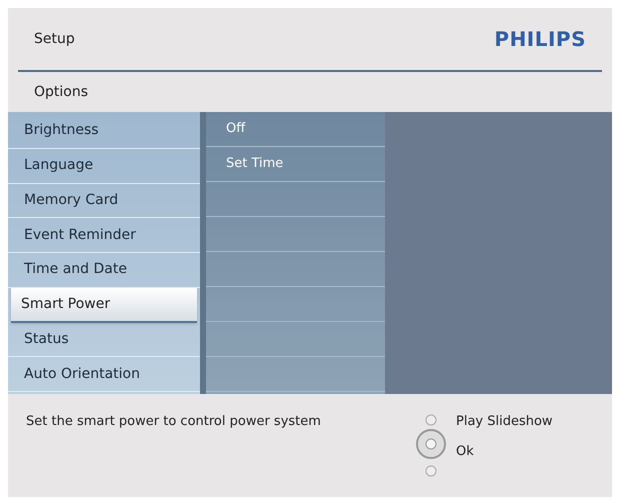 Image resolution: width=634 pixels, height=501 pixels. Describe the element at coordinates (104, 305) in the screenshot. I see `menu-item: Smart Power` at that location.